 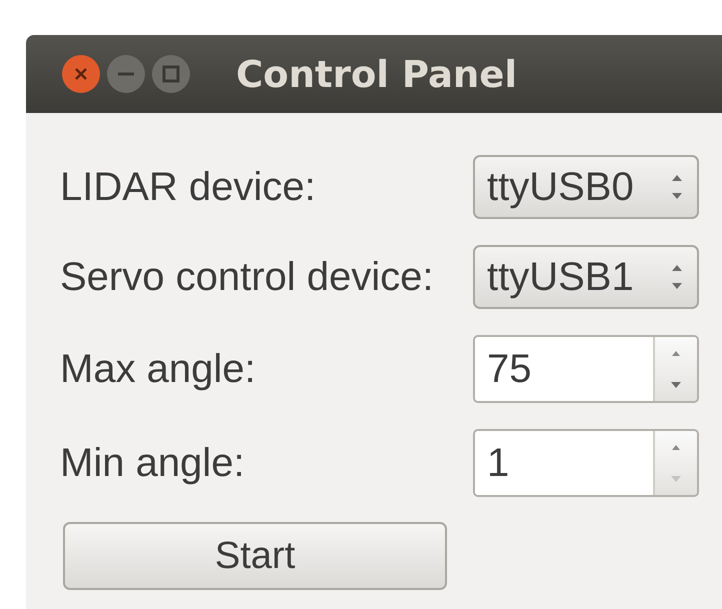 I want to click on minimize-icon, so click(x=126, y=74).